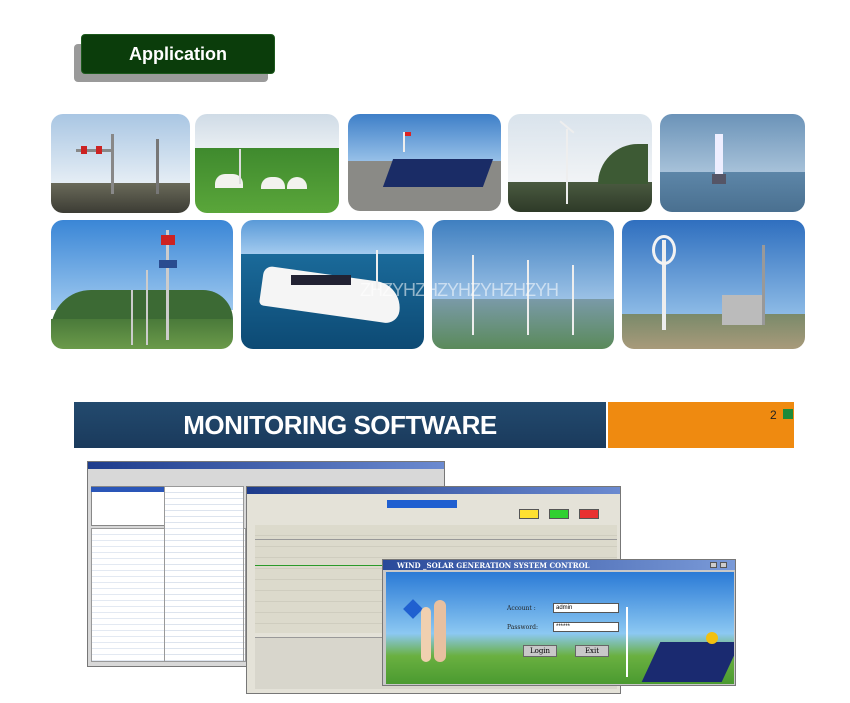 The height and width of the screenshot is (703, 850). Describe the element at coordinates (592, 651) in the screenshot. I see `exit-button: Exit` at that location.